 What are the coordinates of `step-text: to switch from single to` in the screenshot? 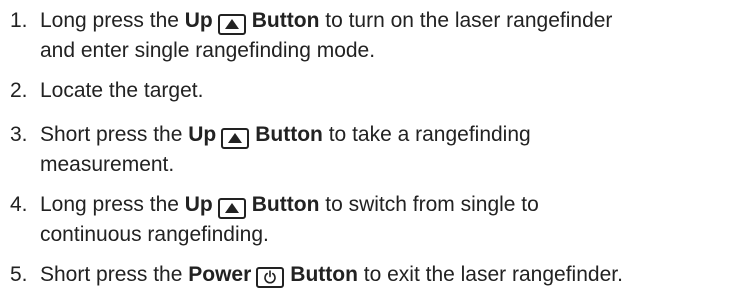 It's located at (429, 204).